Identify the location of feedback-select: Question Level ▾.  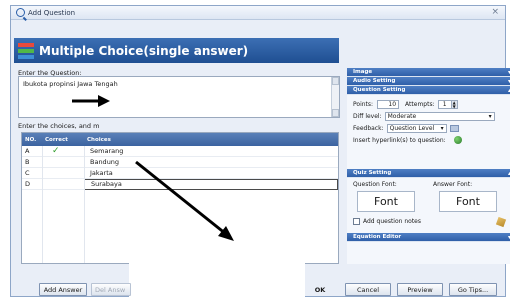
(416, 128).